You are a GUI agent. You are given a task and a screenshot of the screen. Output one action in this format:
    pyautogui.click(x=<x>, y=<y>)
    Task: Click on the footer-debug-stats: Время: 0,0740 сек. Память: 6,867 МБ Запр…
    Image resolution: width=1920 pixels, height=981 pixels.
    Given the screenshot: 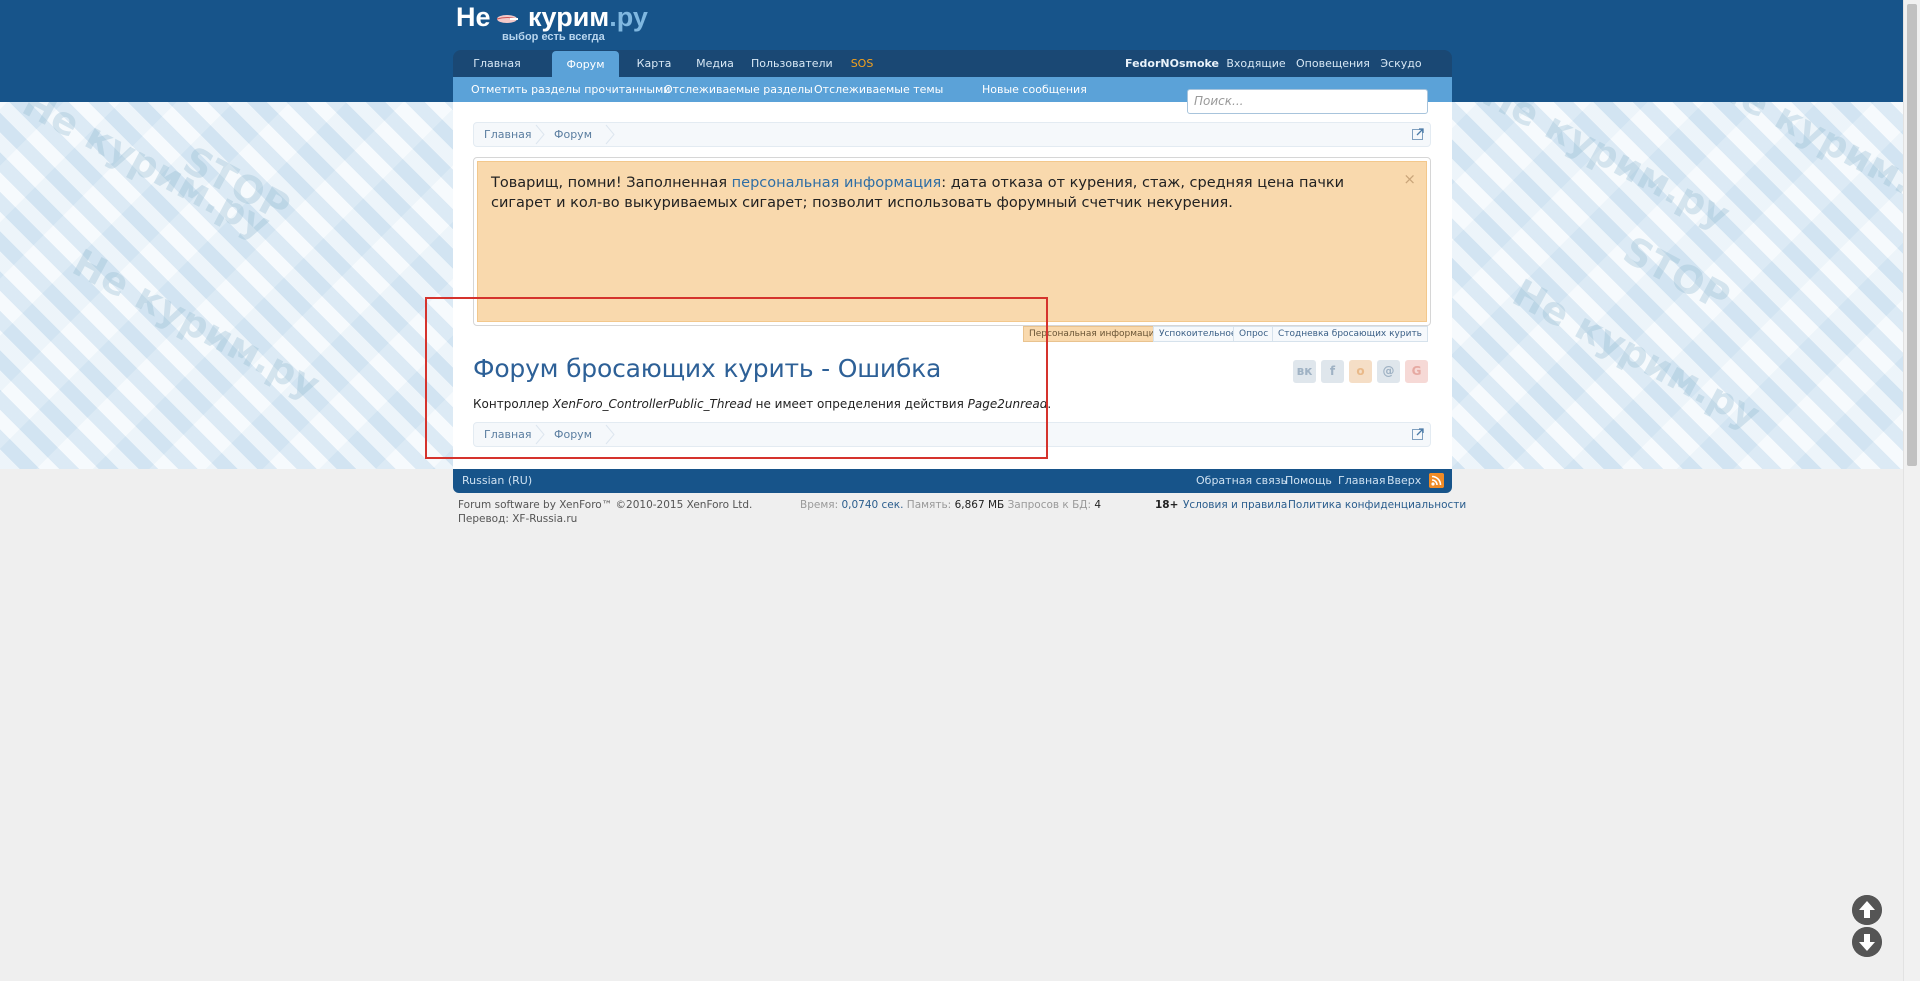 What is the action you would take?
    pyautogui.click(x=950, y=505)
    